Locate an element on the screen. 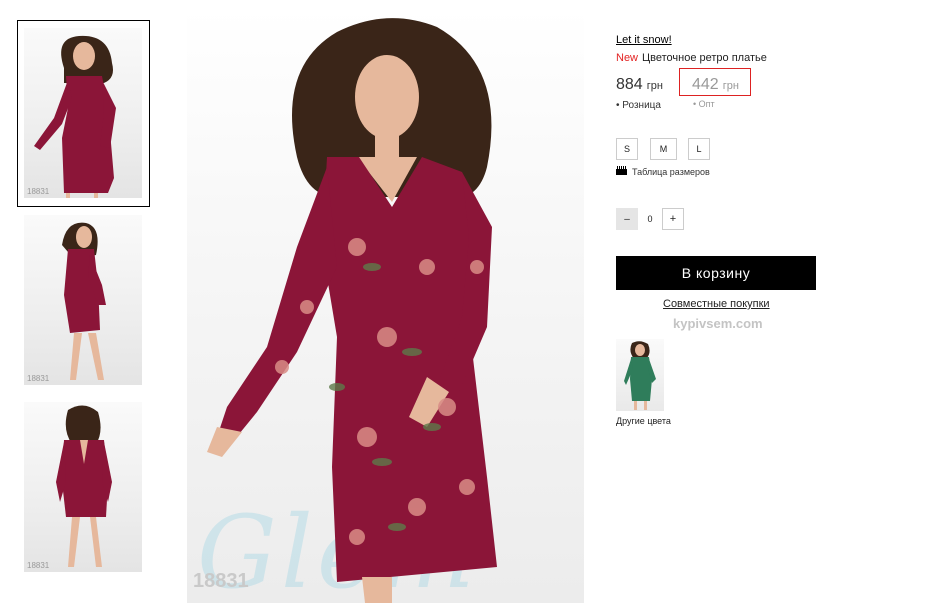 The image size is (932, 614). model-side-image is located at coordinates (84, 301).